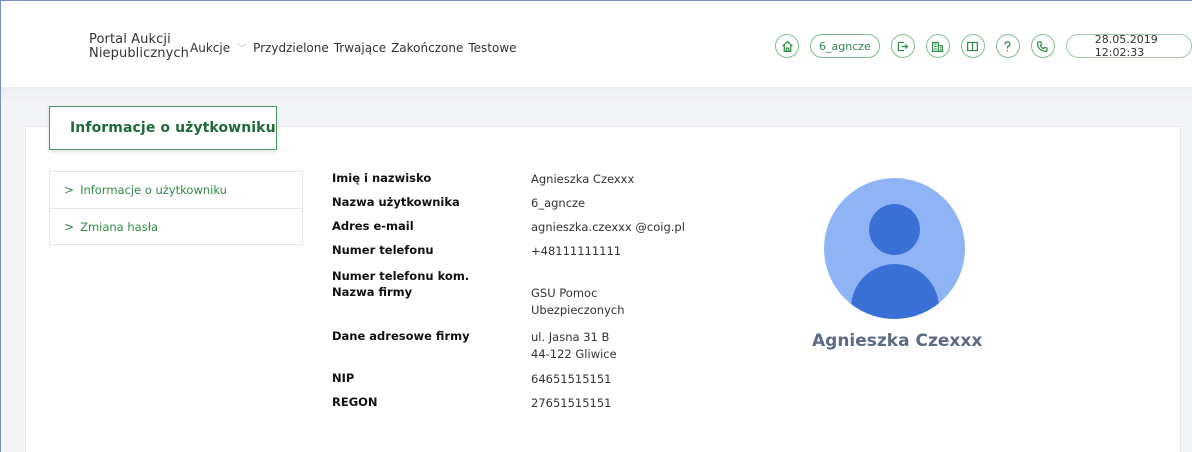 This screenshot has width=1192, height=452. What do you see at coordinates (372, 292) in the screenshot?
I see `detail-label: Nazwa firmy` at bounding box center [372, 292].